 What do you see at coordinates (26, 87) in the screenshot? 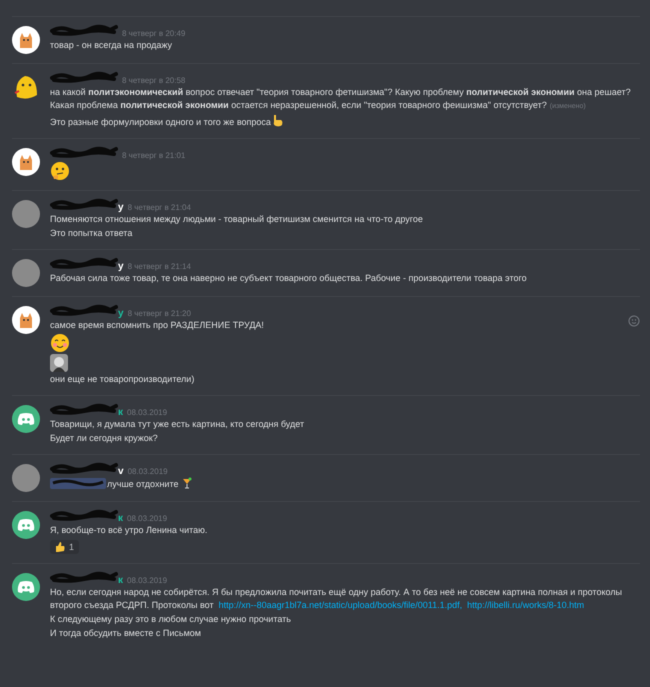
I see `blob-avatar` at bounding box center [26, 87].